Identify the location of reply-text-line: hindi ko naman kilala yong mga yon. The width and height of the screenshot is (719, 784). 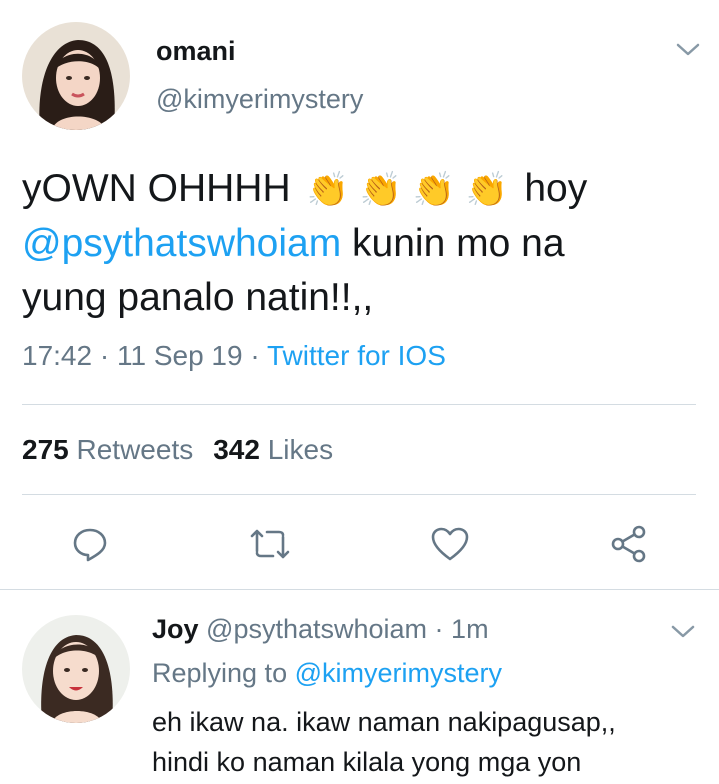
(367, 762).